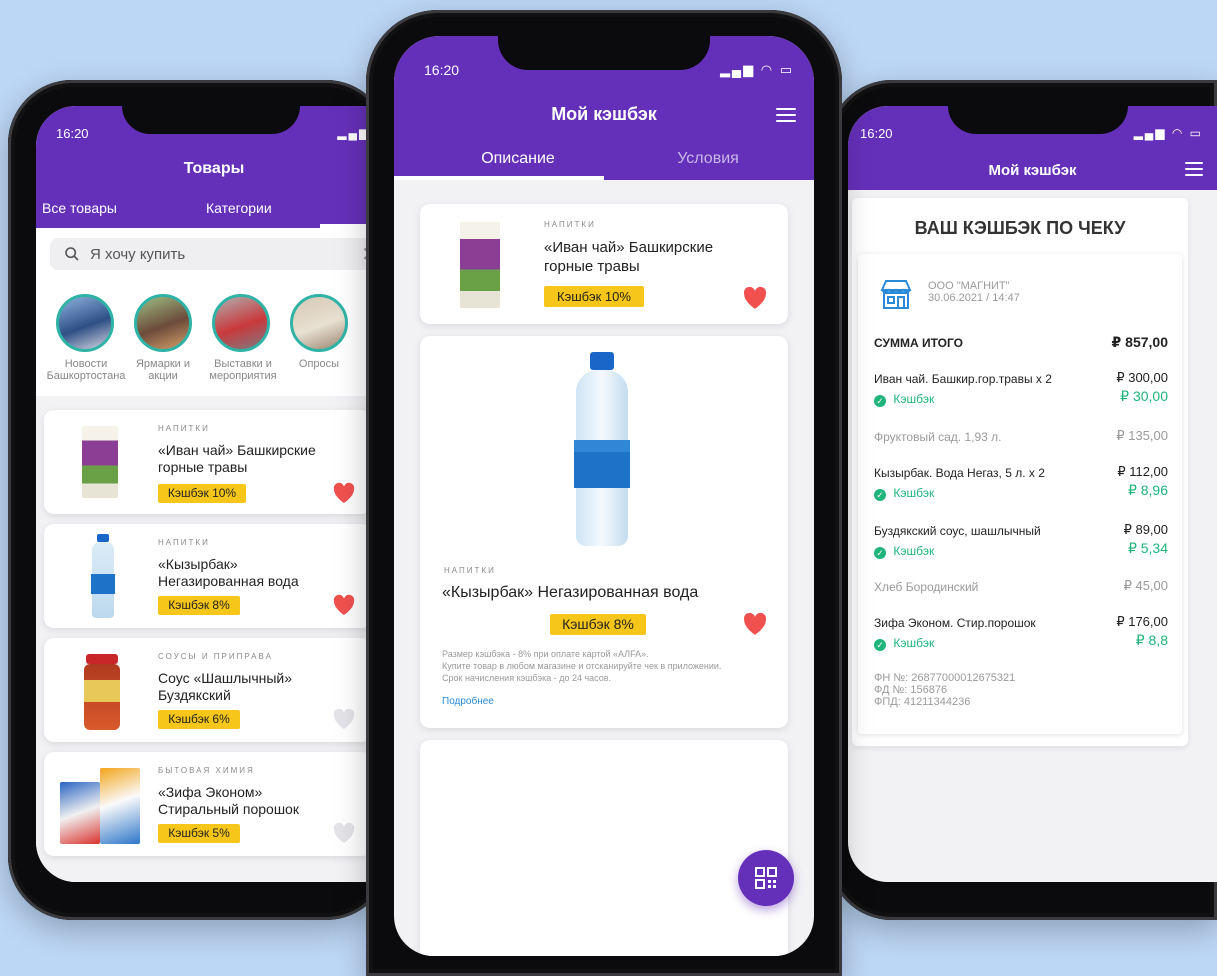 The width and height of the screenshot is (1217, 976). I want to click on receipt-item-name: Иван чай. Башкир.гор.травы х 2, so click(963, 379).